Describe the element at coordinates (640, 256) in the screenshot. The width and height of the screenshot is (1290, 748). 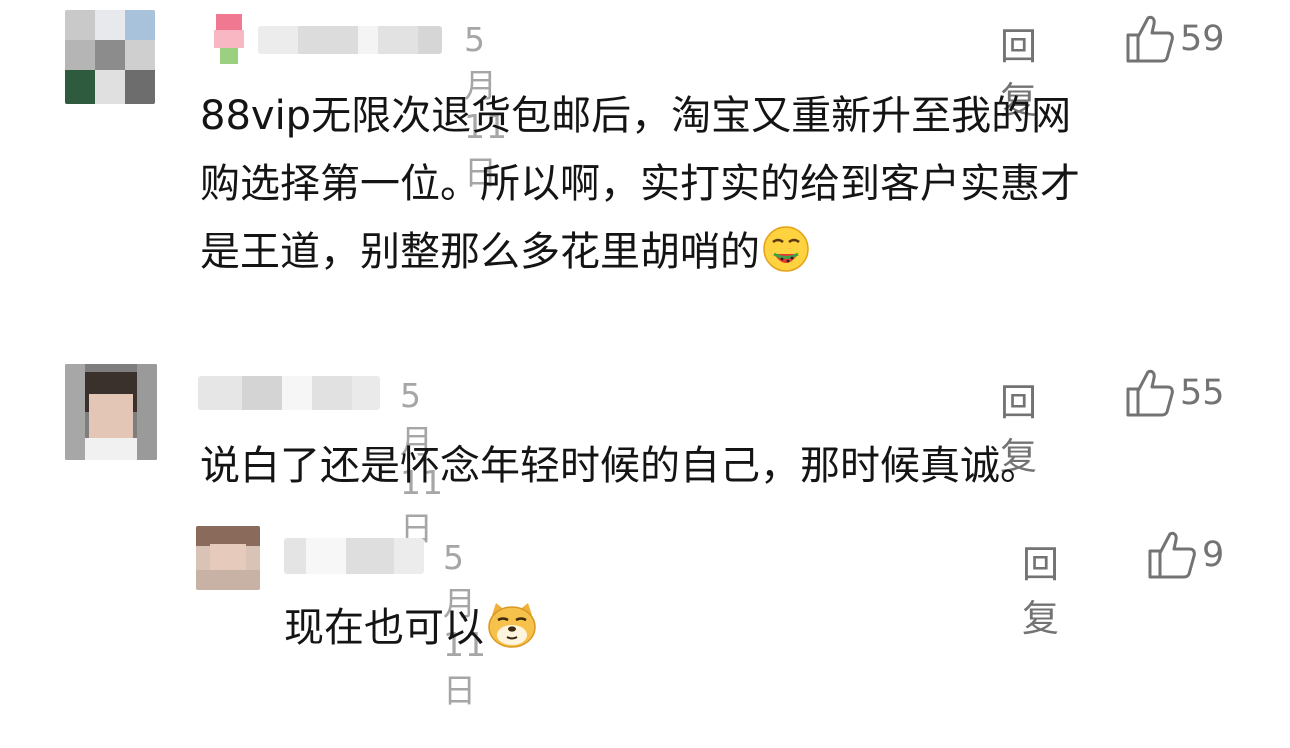
I see `comment-text-line: 是王道，别整那么多花里胡哨的` at that location.